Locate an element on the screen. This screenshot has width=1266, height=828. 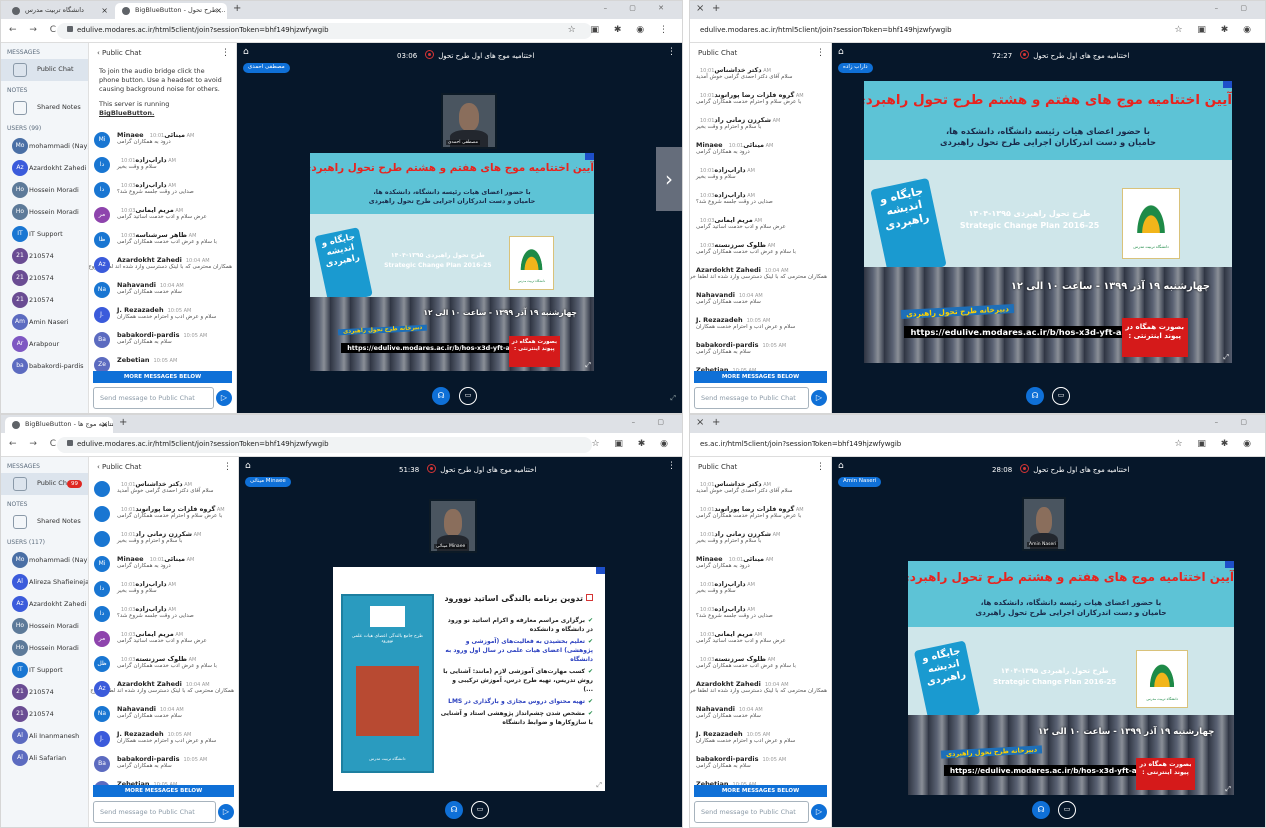
webcam-video: مصطفی احمدی is located at coordinates (469, 121).